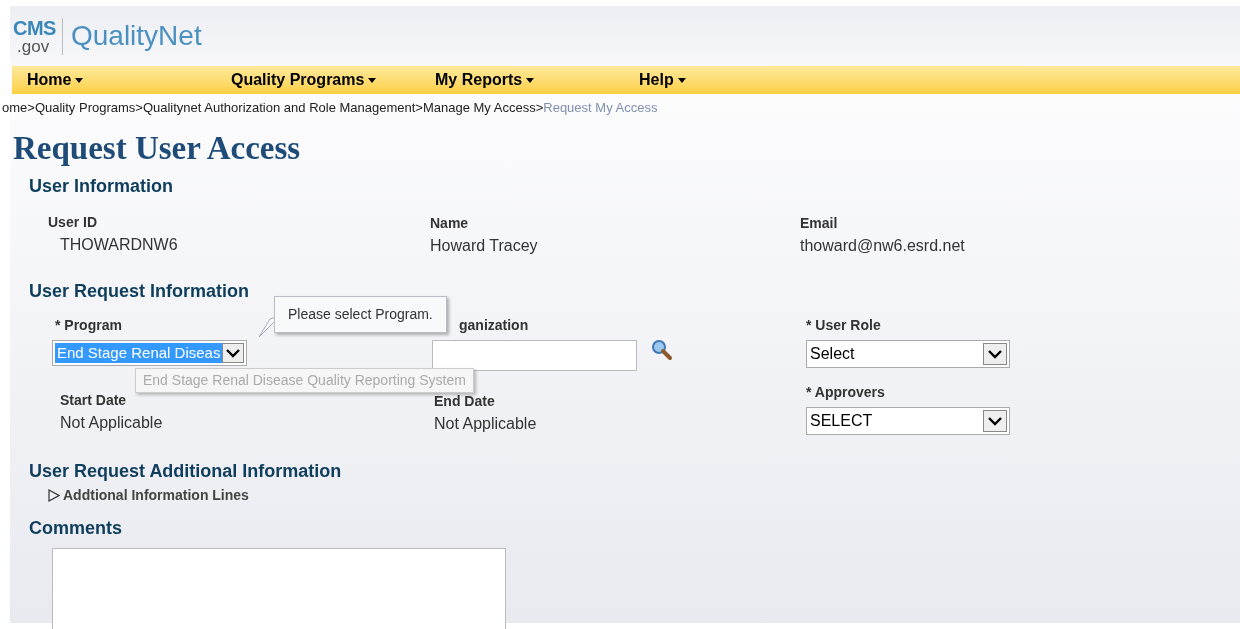  What do you see at coordinates (157, 148) in the screenshot?
I see `page-title: Request User Access` at bounding box center [157, 148].